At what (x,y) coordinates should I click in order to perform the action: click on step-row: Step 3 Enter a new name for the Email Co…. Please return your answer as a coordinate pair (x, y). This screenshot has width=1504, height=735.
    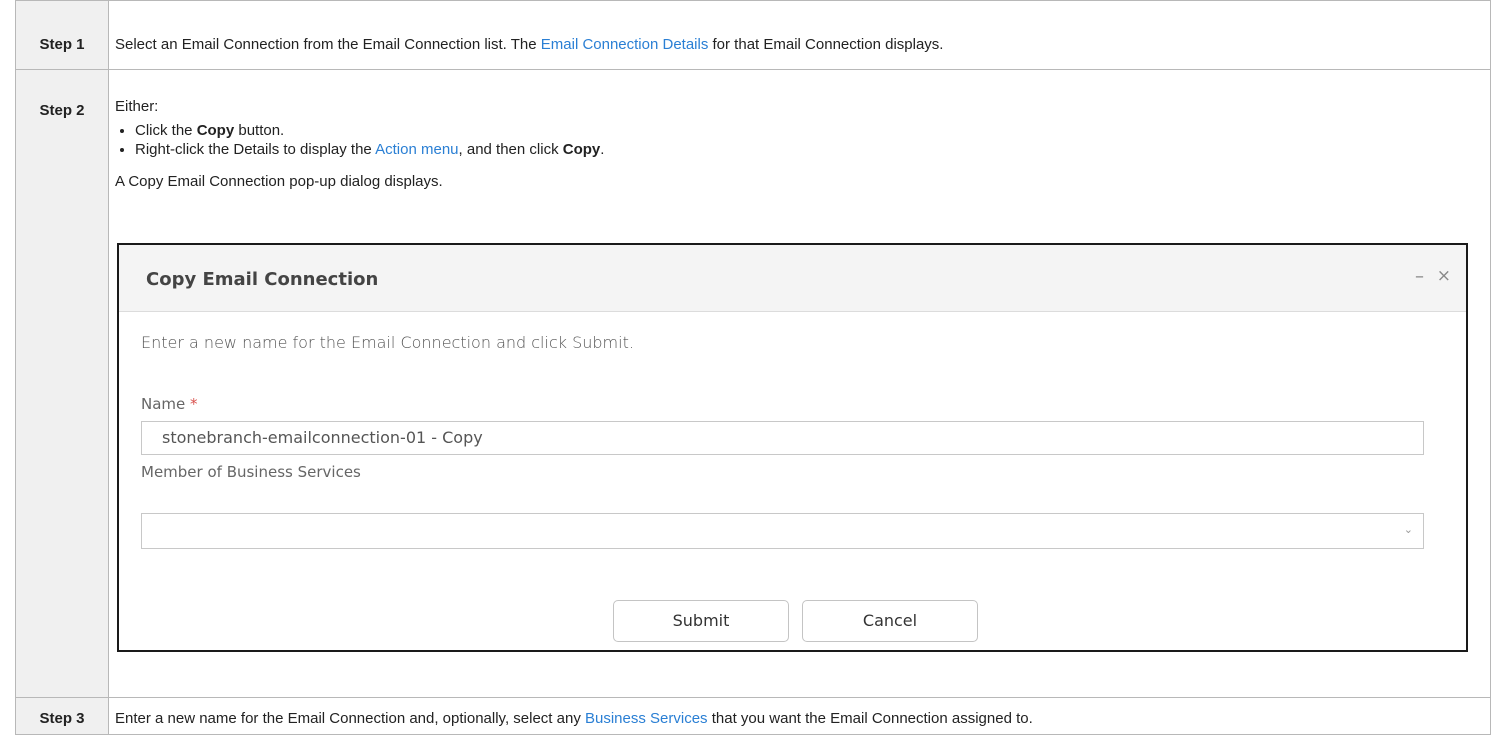
    Looking at the image, I should click on (753, 716).